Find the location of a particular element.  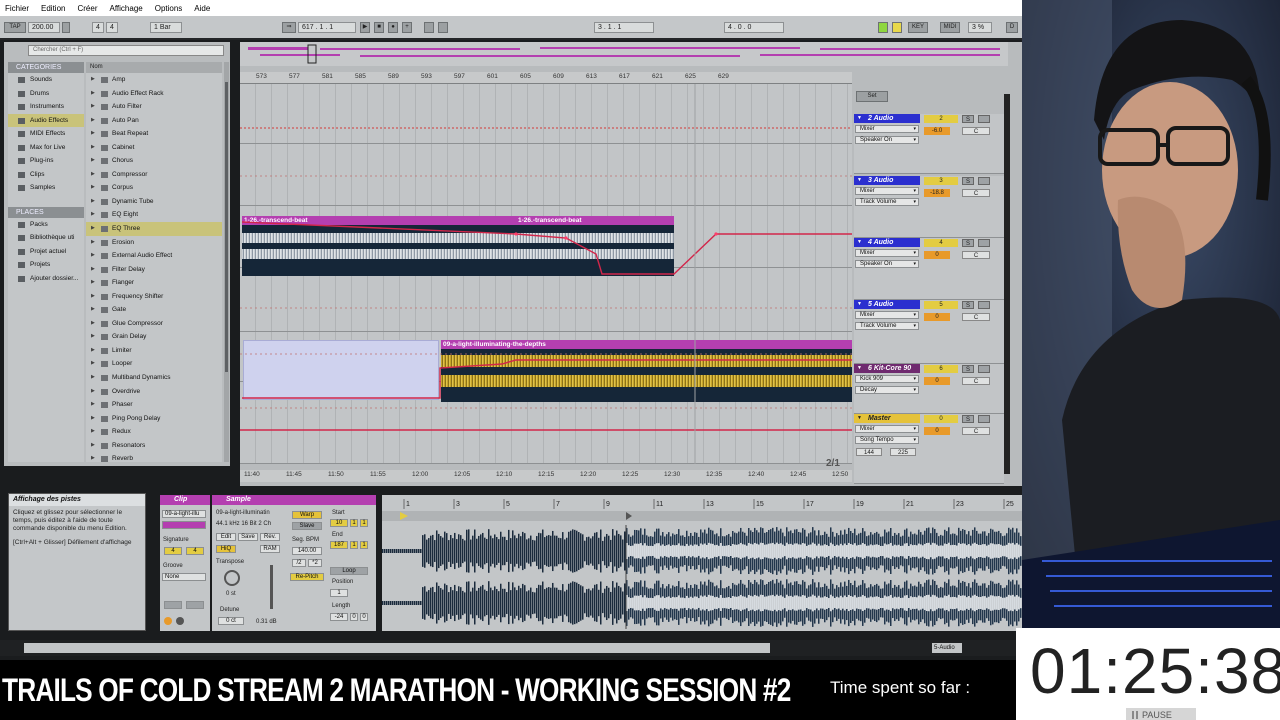

time-selection is located at coordinates (341, 370).